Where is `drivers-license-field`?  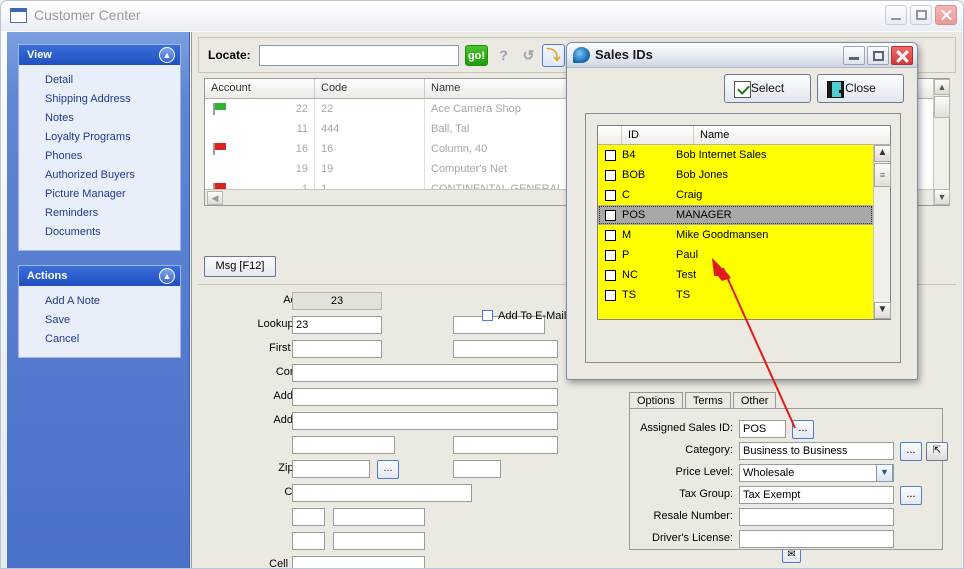
drivers-license-field is located at coordinates (816, 539).